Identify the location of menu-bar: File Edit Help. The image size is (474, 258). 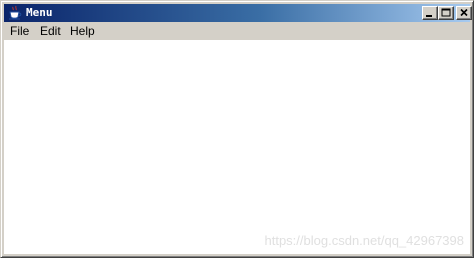
(237, 31).